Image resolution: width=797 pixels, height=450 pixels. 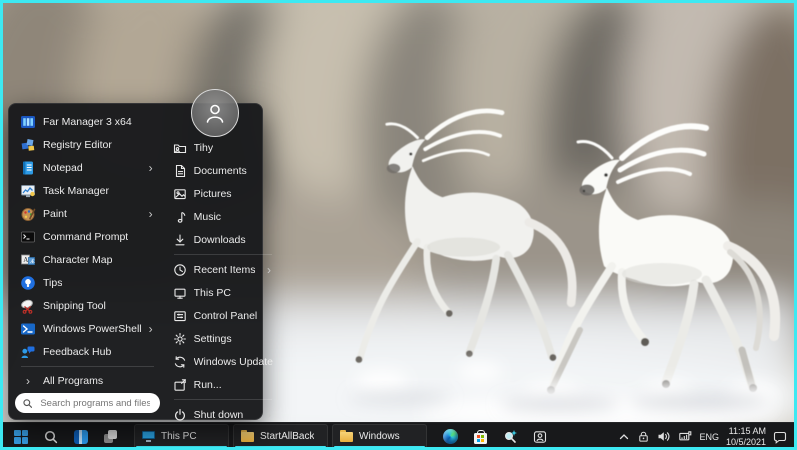 I want to click on task-view-icon, so click(x=111, y=436).